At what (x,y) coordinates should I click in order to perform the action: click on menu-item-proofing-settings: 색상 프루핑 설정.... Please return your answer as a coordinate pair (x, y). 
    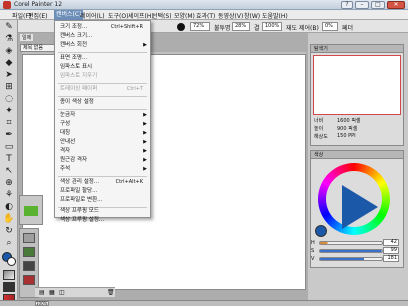
    Looking at the image, I should click on (102, 220).